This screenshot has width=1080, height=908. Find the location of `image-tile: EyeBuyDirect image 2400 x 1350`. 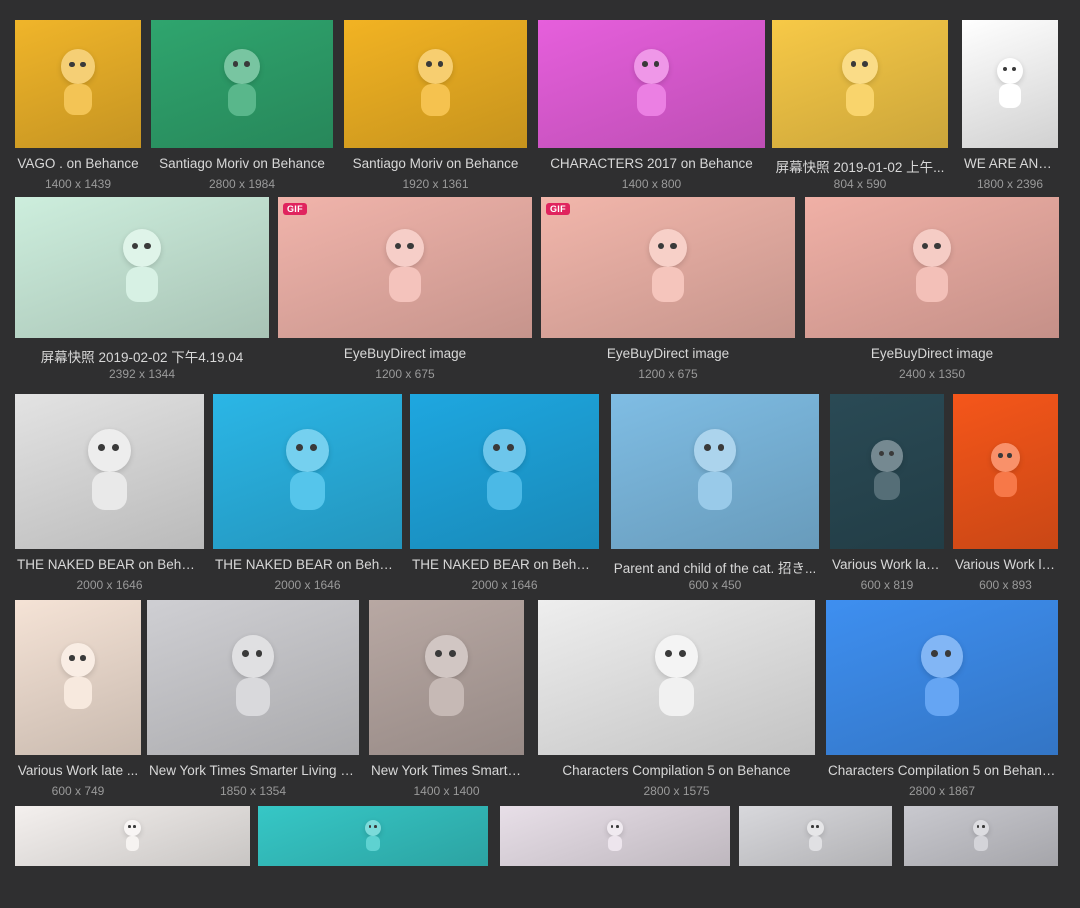

image-tile: EyeBuyDirect image 2400 x 1350 is located at coordinates (932, 289).